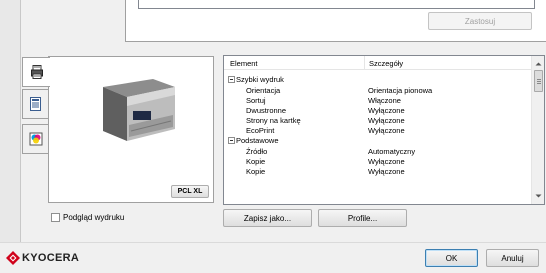  I want to click on list-header: Element Szczegóły, so click(377, 63).